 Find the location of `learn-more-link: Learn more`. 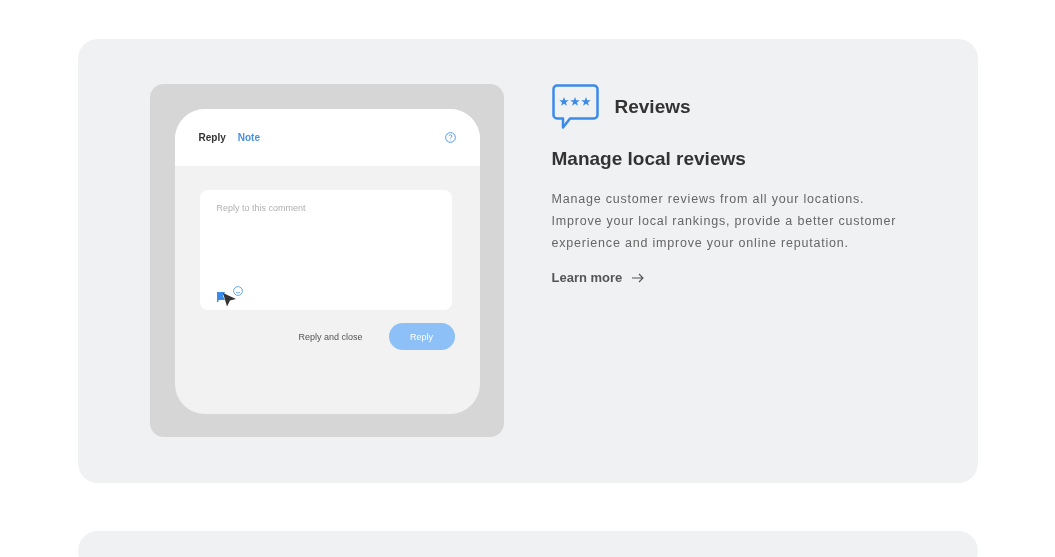

learn-more-link: Learn more is located at coordinates (598, 277).